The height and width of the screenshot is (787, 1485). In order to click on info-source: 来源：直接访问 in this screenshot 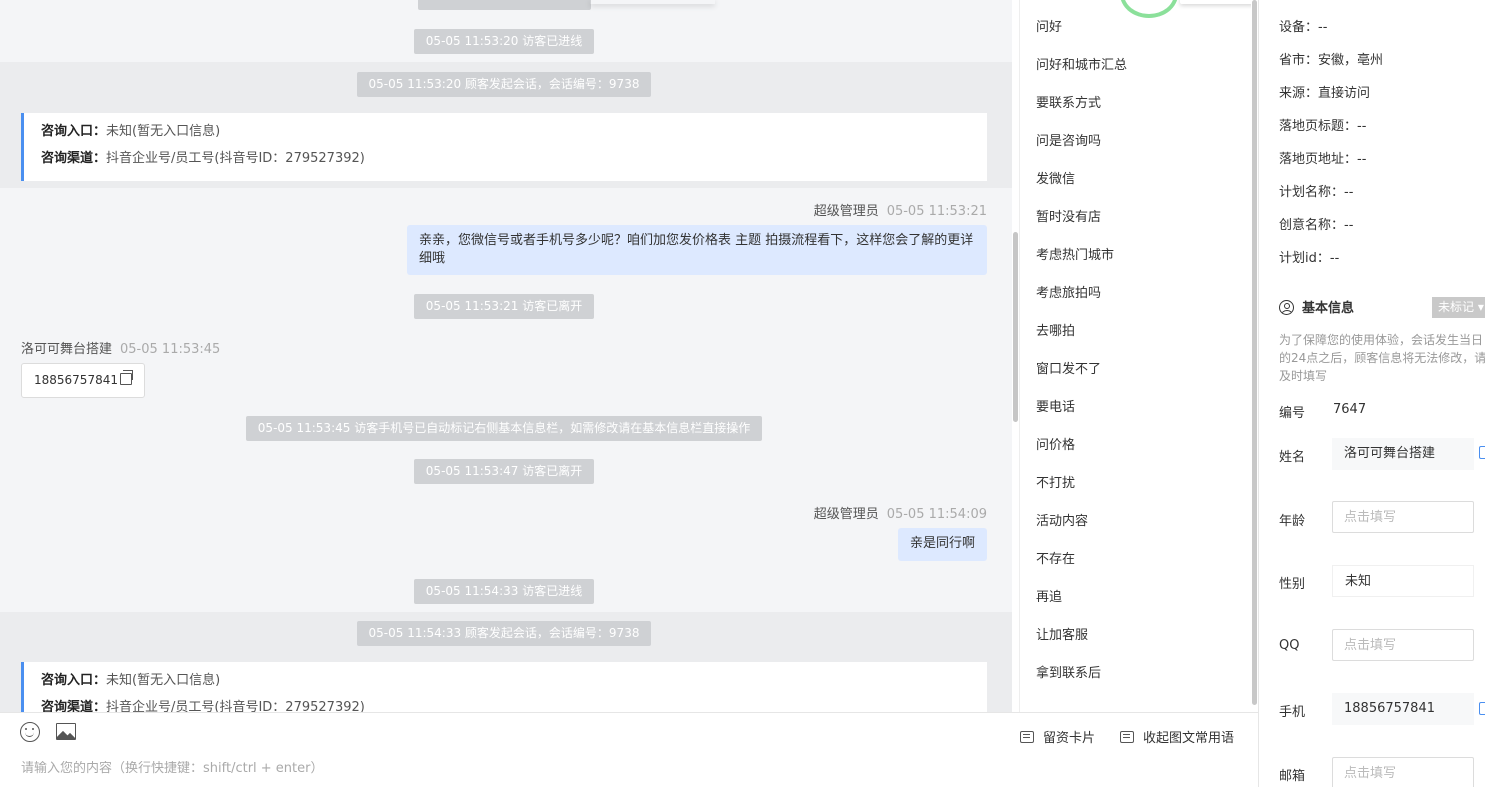, I will do `click(1325, 93)`.